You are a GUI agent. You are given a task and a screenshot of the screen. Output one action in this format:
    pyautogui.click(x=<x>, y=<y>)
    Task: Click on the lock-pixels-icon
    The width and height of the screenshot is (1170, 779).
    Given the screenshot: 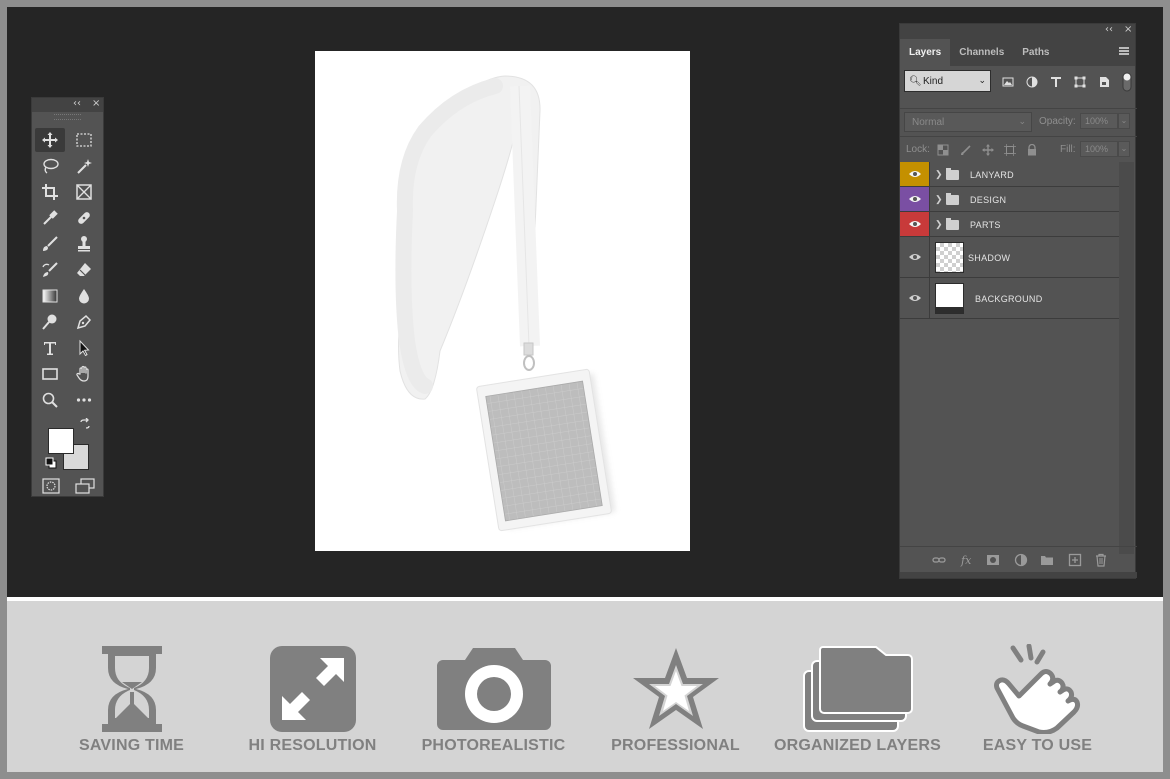 What is the action you would take?
    pyautogui.click(x=966, y=150)
    